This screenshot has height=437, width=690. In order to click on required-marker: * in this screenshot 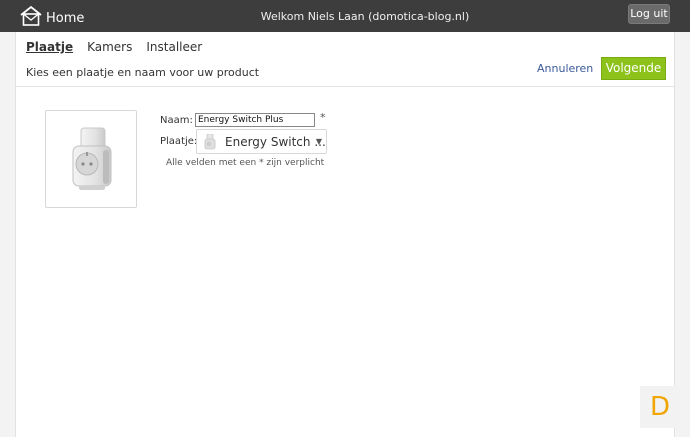, I will do `click(323, 117)`.